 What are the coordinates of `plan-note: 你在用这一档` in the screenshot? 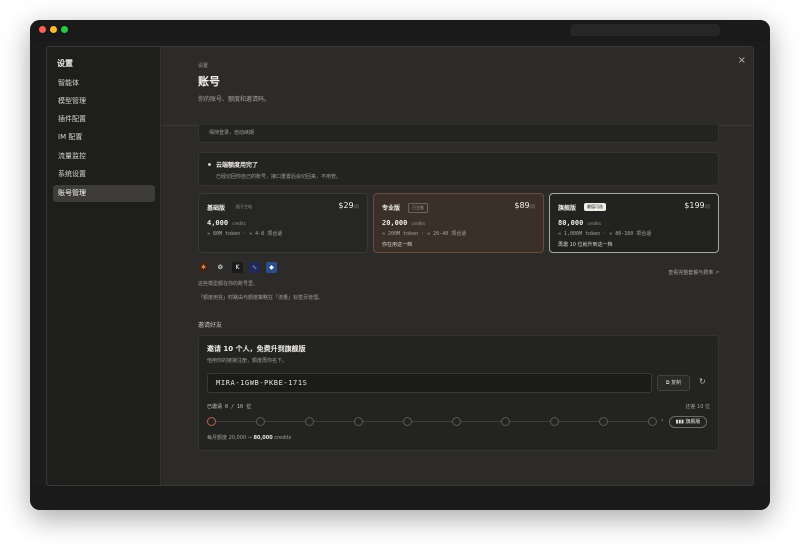 It's located at (397, 245).